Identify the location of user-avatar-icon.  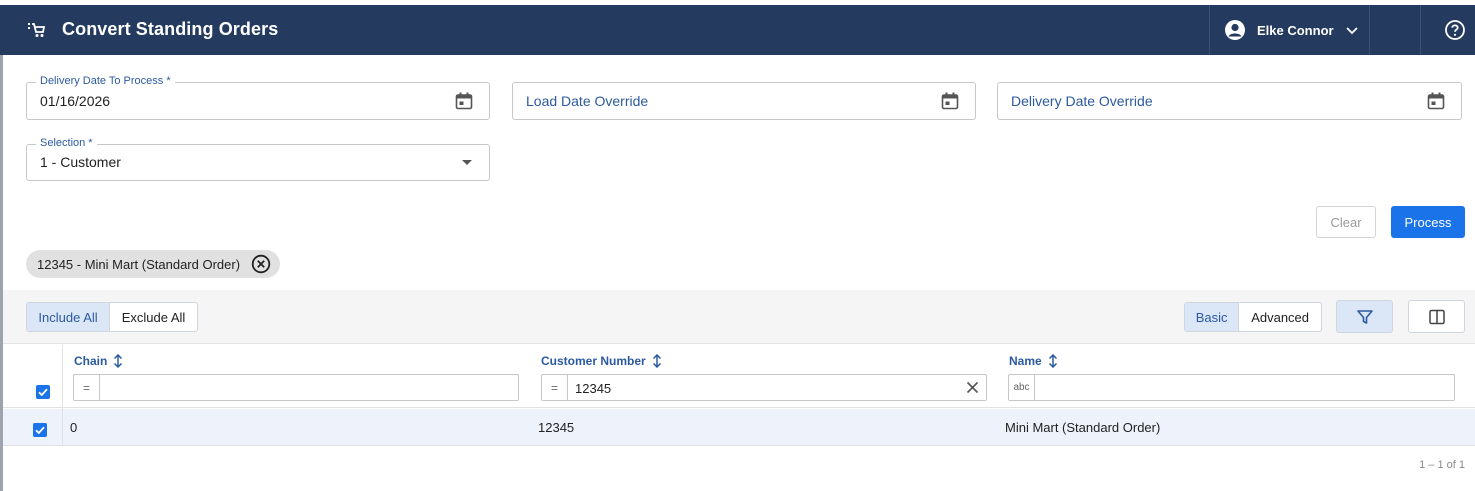
(1235, 30).